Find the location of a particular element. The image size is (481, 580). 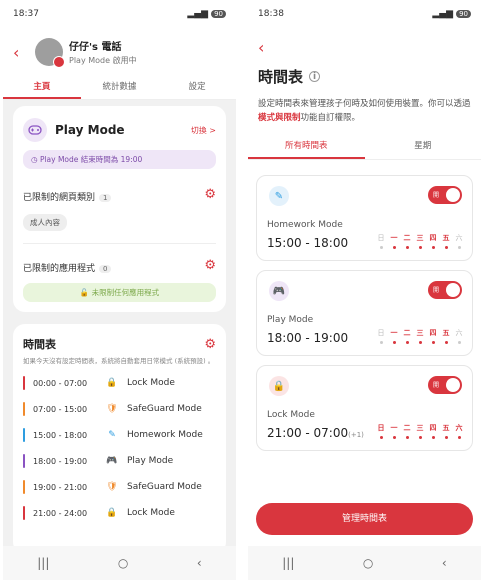

clock-icon: ◷ is located at coordinates (35, 159).